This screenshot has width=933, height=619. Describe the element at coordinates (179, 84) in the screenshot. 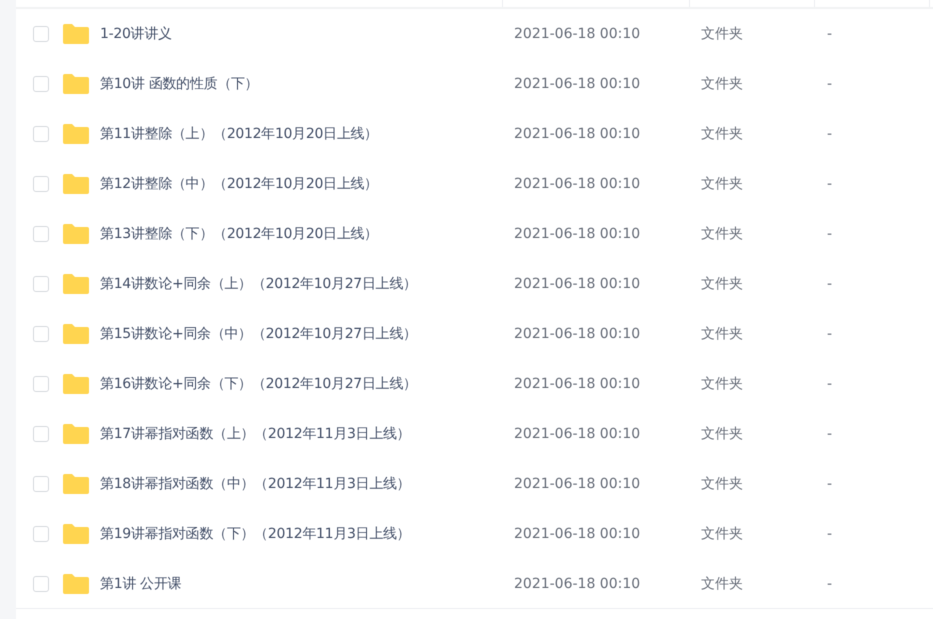

I see `file-name: 第10讲 函数的性质（下）` at that location.